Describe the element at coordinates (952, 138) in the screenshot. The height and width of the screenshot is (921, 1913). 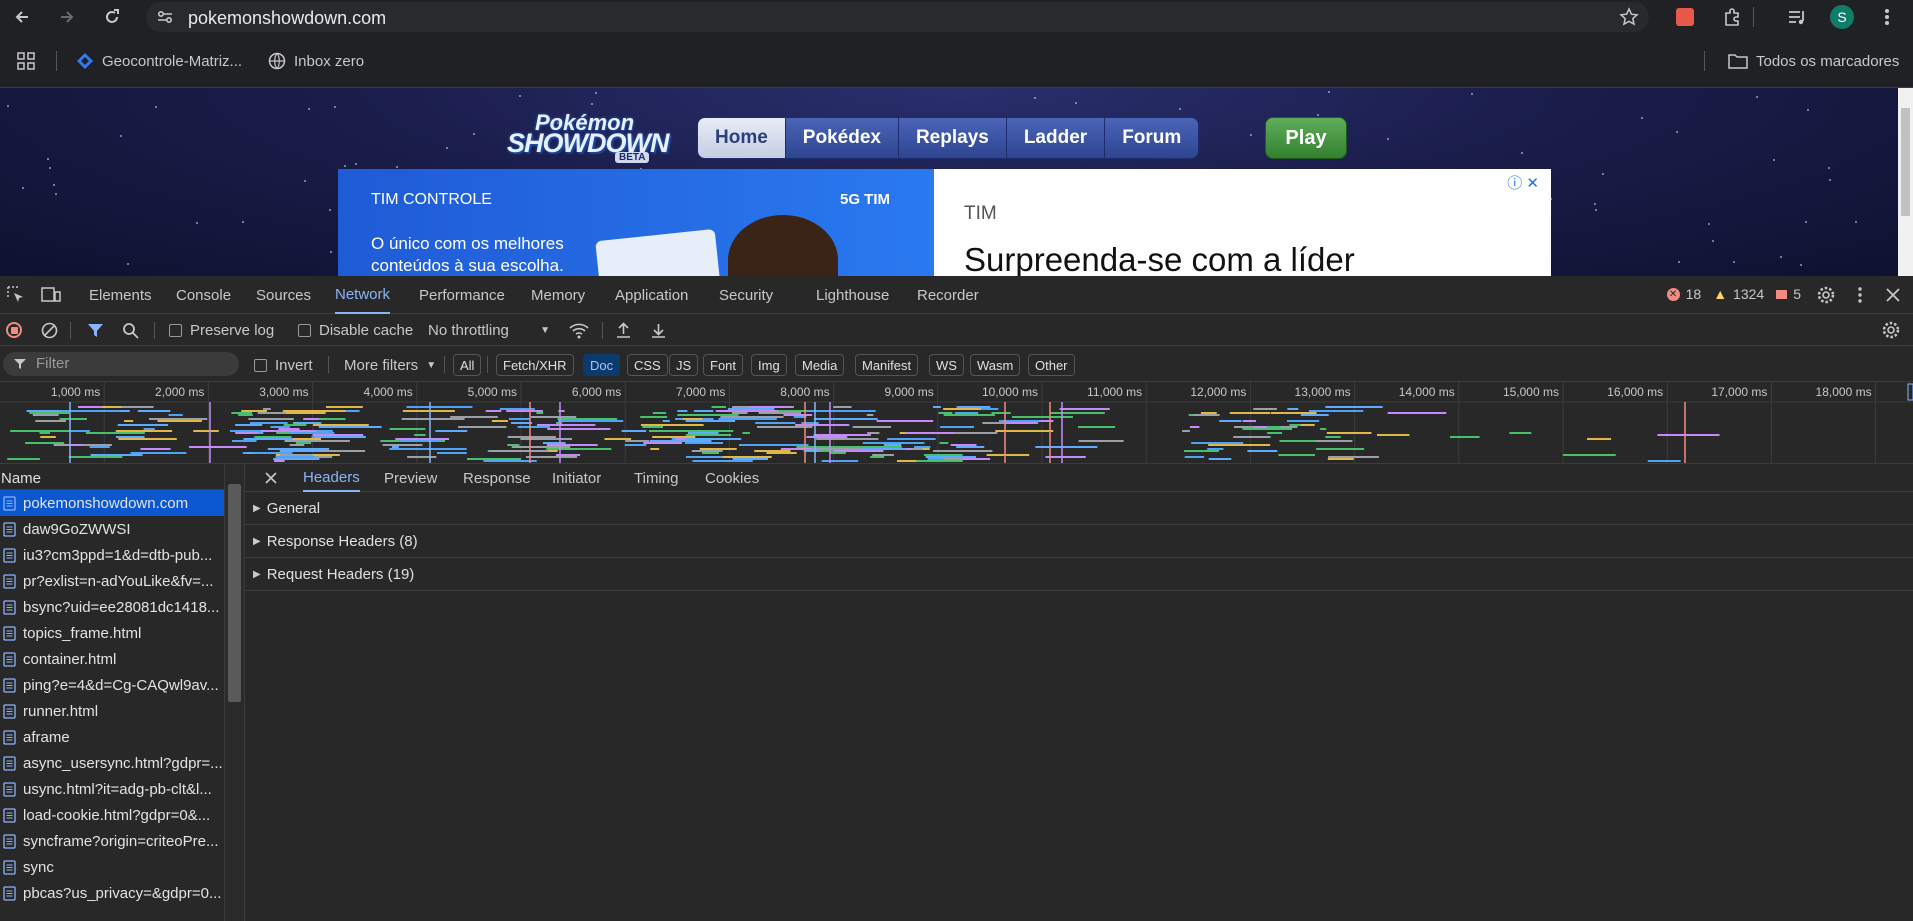
I see `nav-replays: Replays` at that location.